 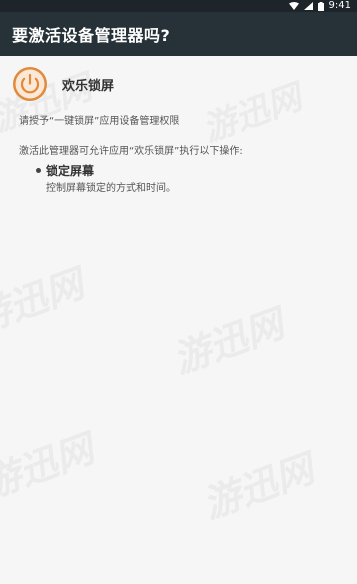 I want to click on policy-title: 锁定屏幕, so click(x=70, y=171).